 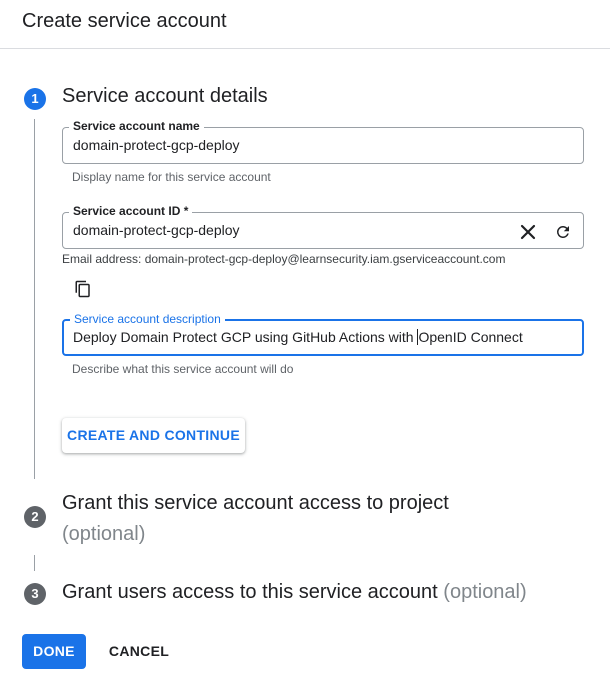 I want to click on step-3-indicator: 3, so click(x=35, y=594).